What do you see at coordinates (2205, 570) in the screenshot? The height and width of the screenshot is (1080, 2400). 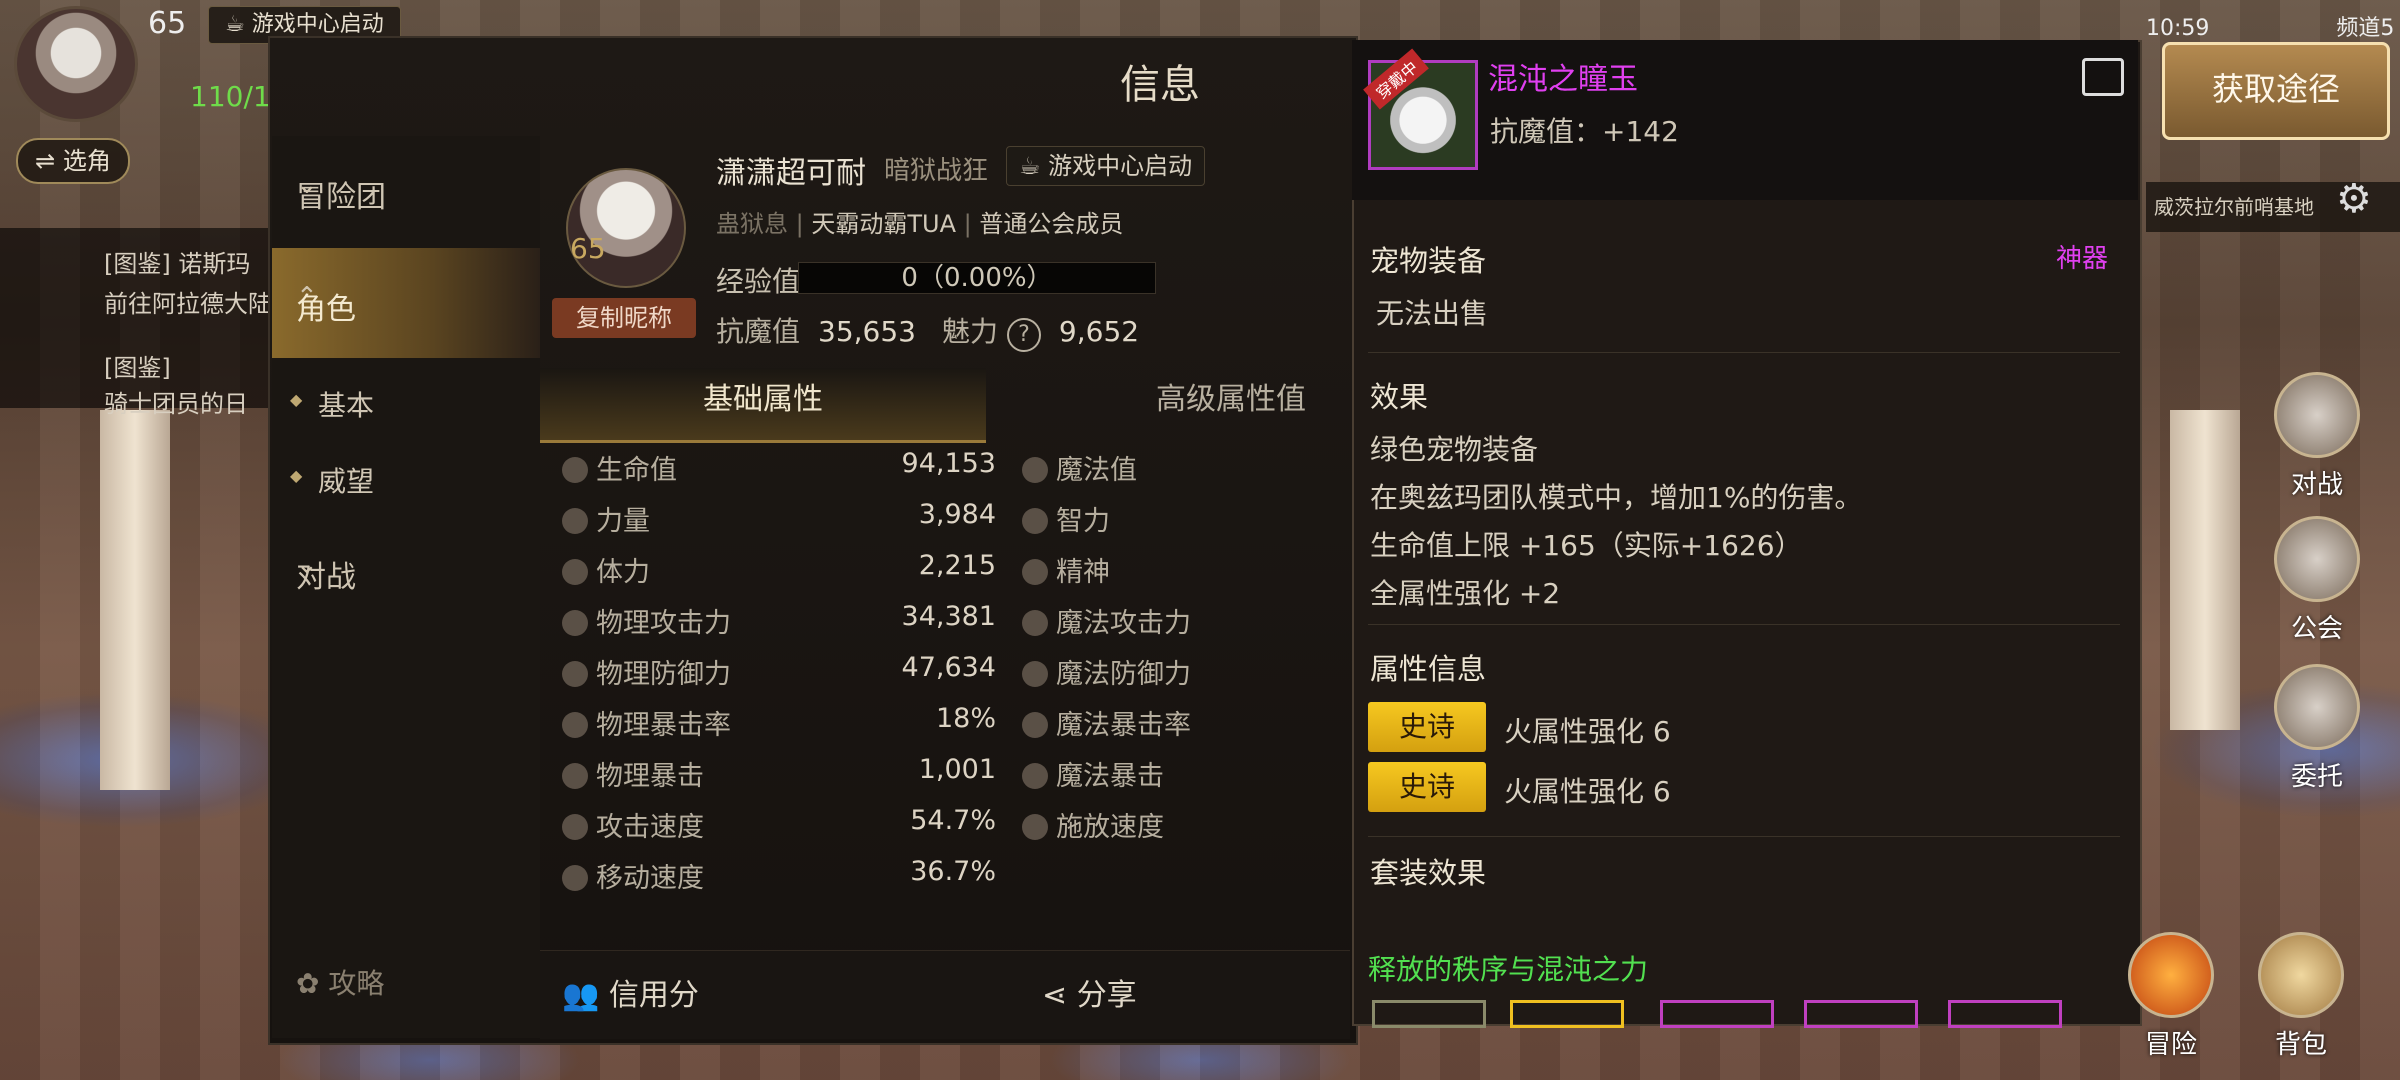 I see `pillar` at bounding box center [2205, 570].